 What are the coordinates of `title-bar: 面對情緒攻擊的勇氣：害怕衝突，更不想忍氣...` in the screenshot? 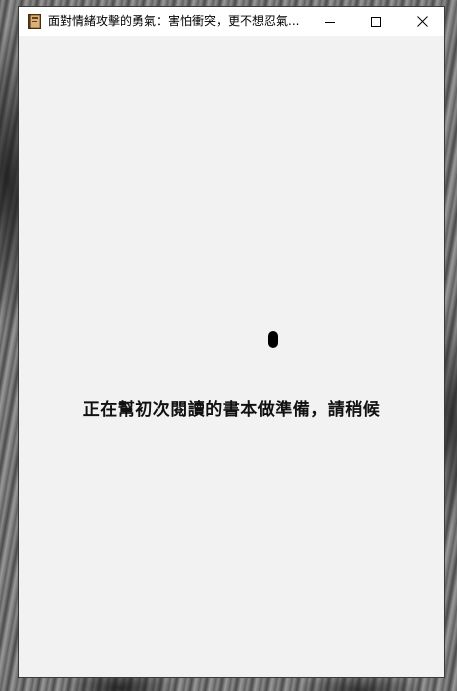 It's located at (231, 21).